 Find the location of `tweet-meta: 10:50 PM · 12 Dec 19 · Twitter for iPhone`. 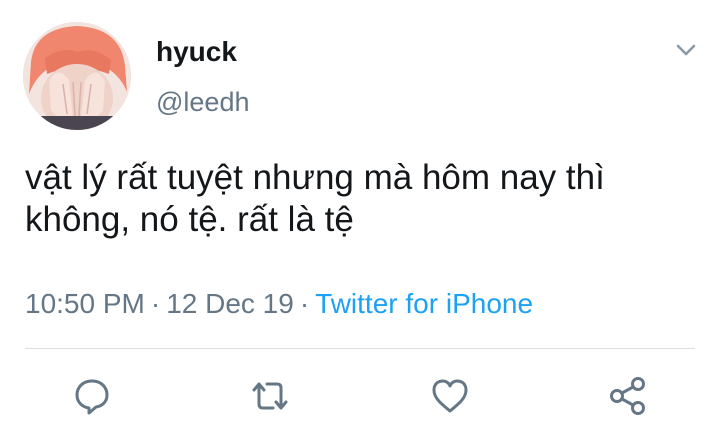

tweet-meta: 10:50 PM · 12 Dec 19 · Twitter for iPhone is located at coordinates (279, 304).